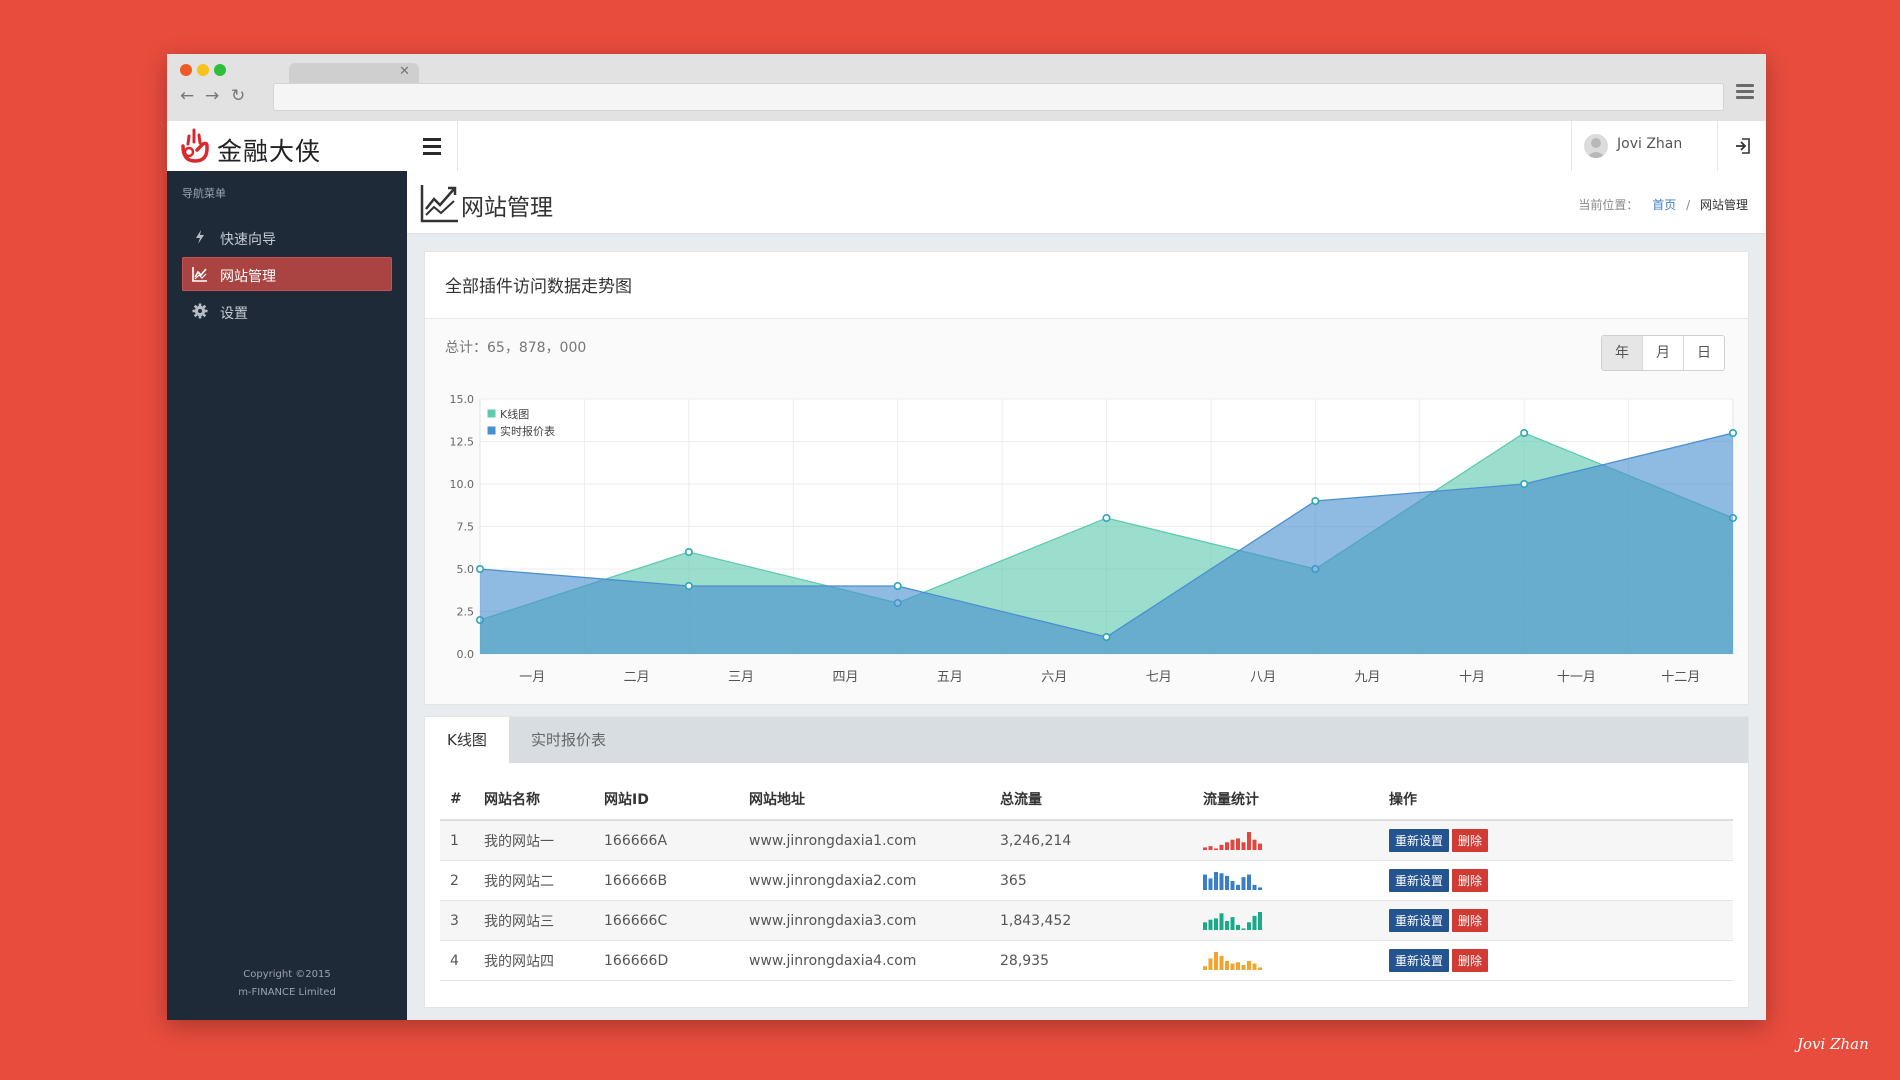 This screenshot has height=1080, width=1900. What do you see at coordinates (1086, 146) in the screenshot?
I see `top-bar: Jovi Zhan` at bounding box center [1086, 146].